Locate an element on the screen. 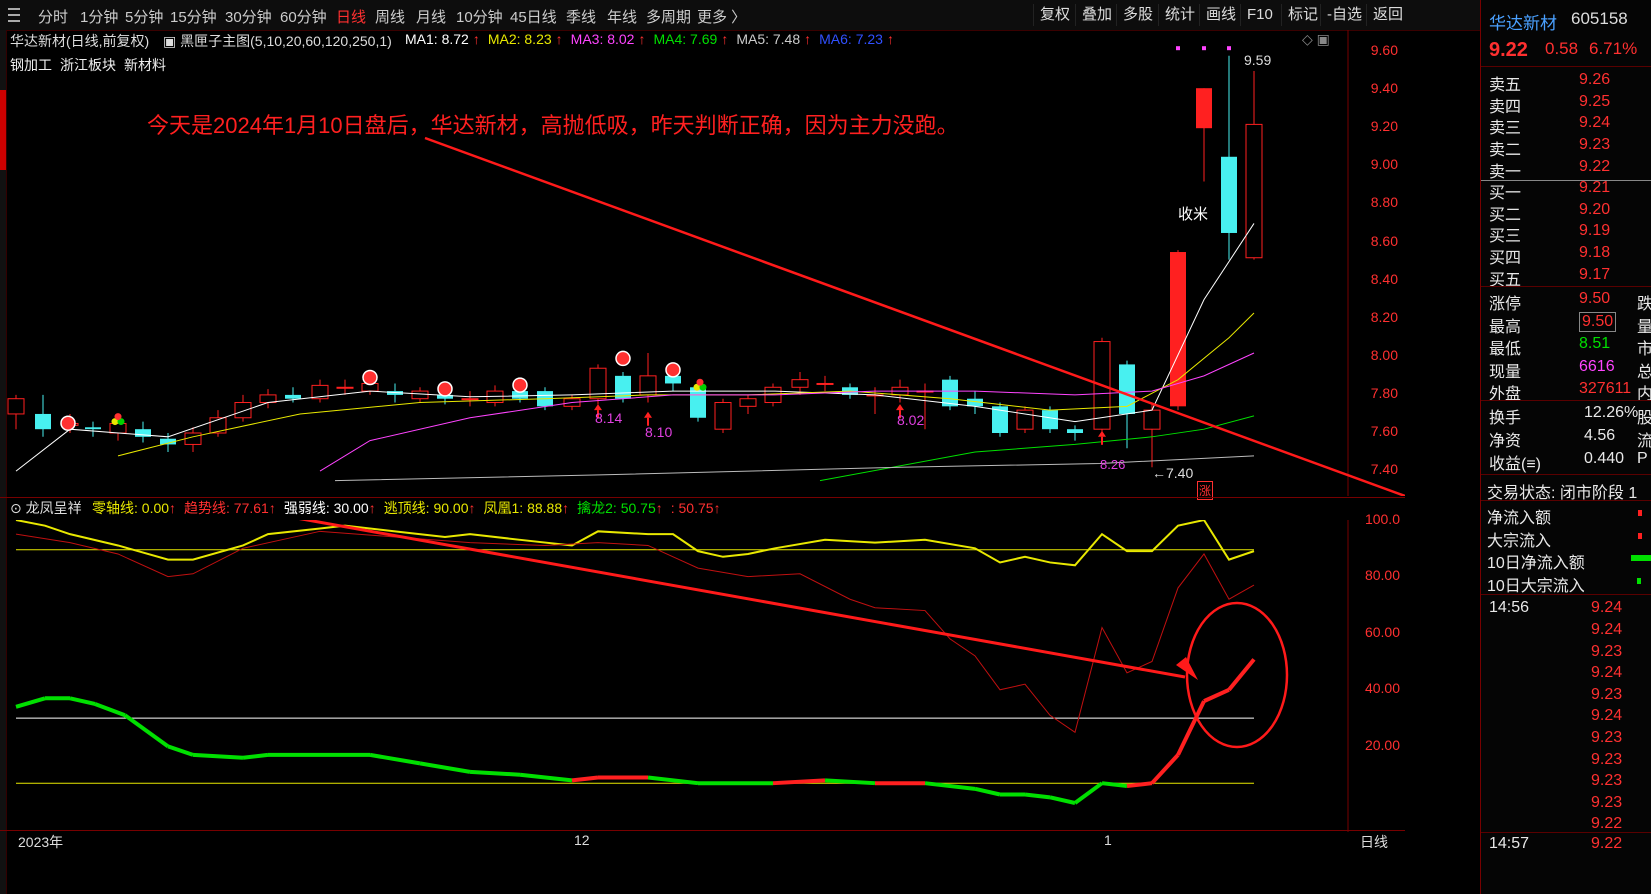  mark-label: 8.14 is located at coordinates (609, 418).